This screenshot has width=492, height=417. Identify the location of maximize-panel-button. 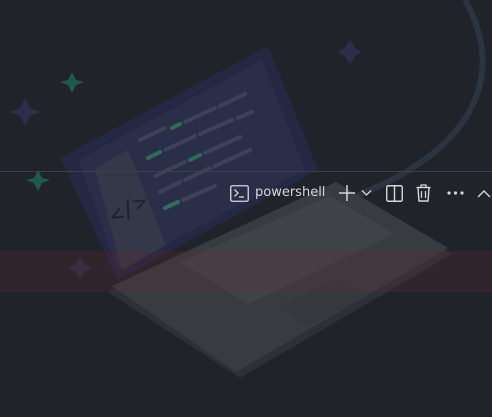
(484, 193).